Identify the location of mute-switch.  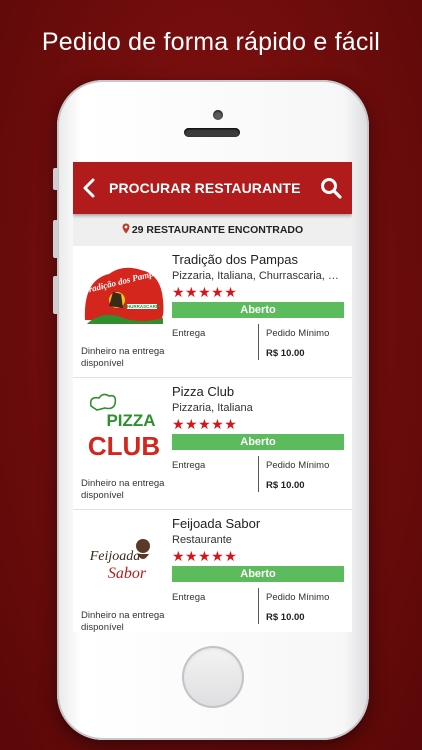
(55, 179).